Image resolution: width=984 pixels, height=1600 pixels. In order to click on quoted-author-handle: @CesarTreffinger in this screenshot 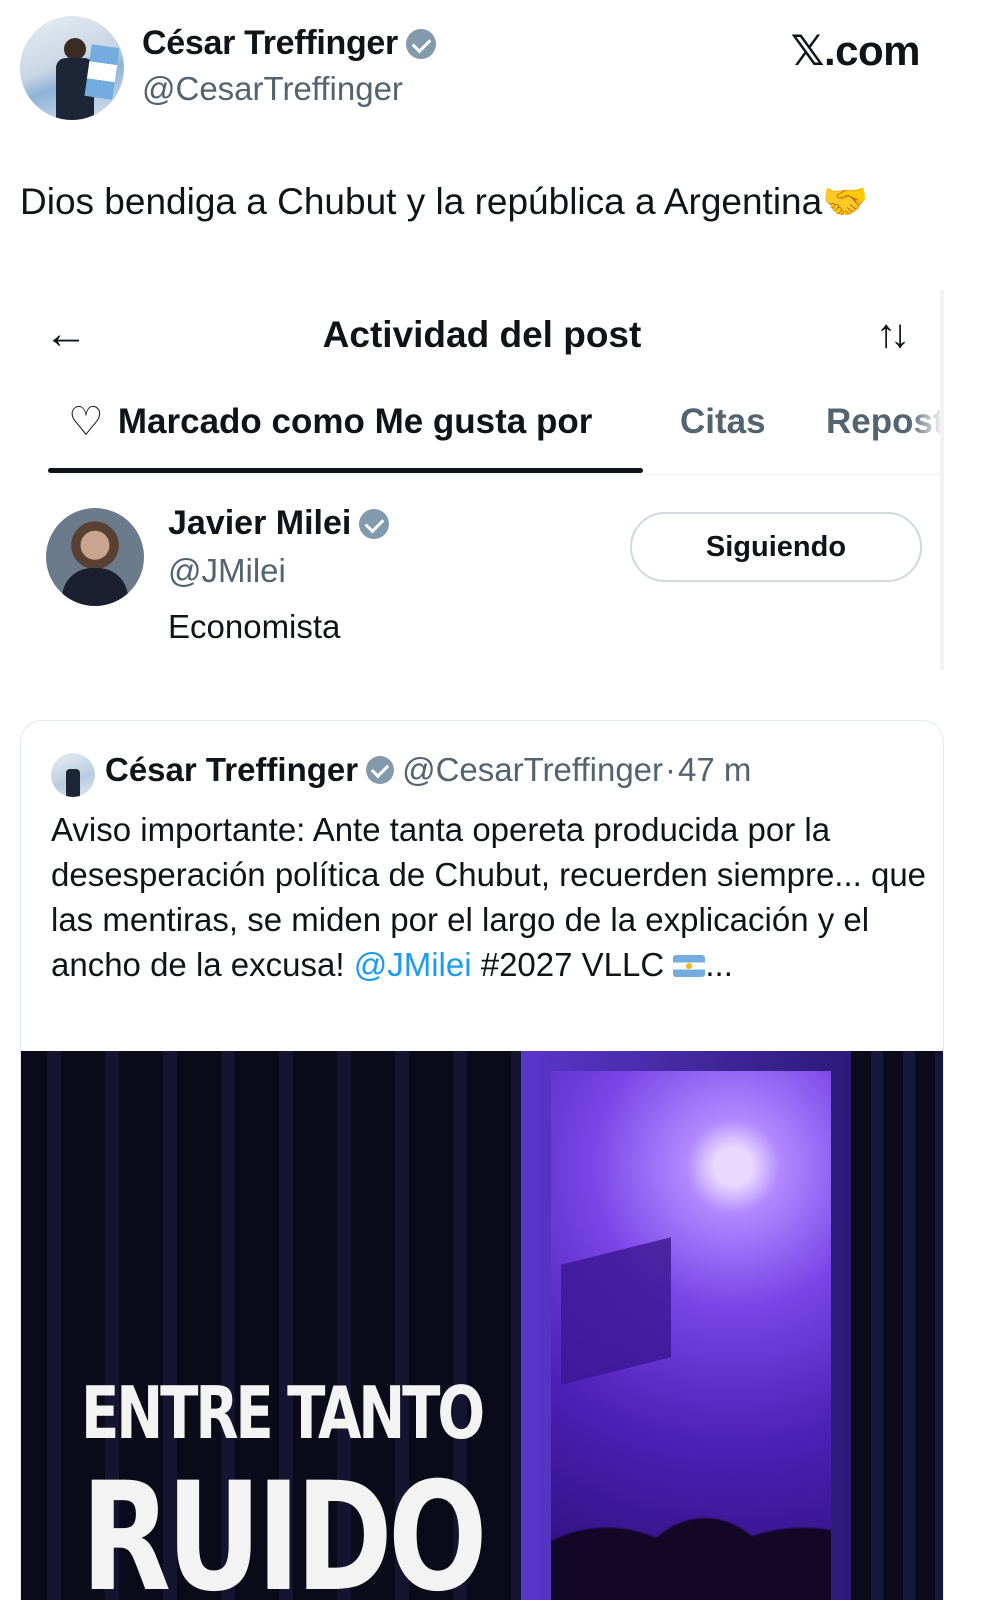, I will do `click(532, 770)`.